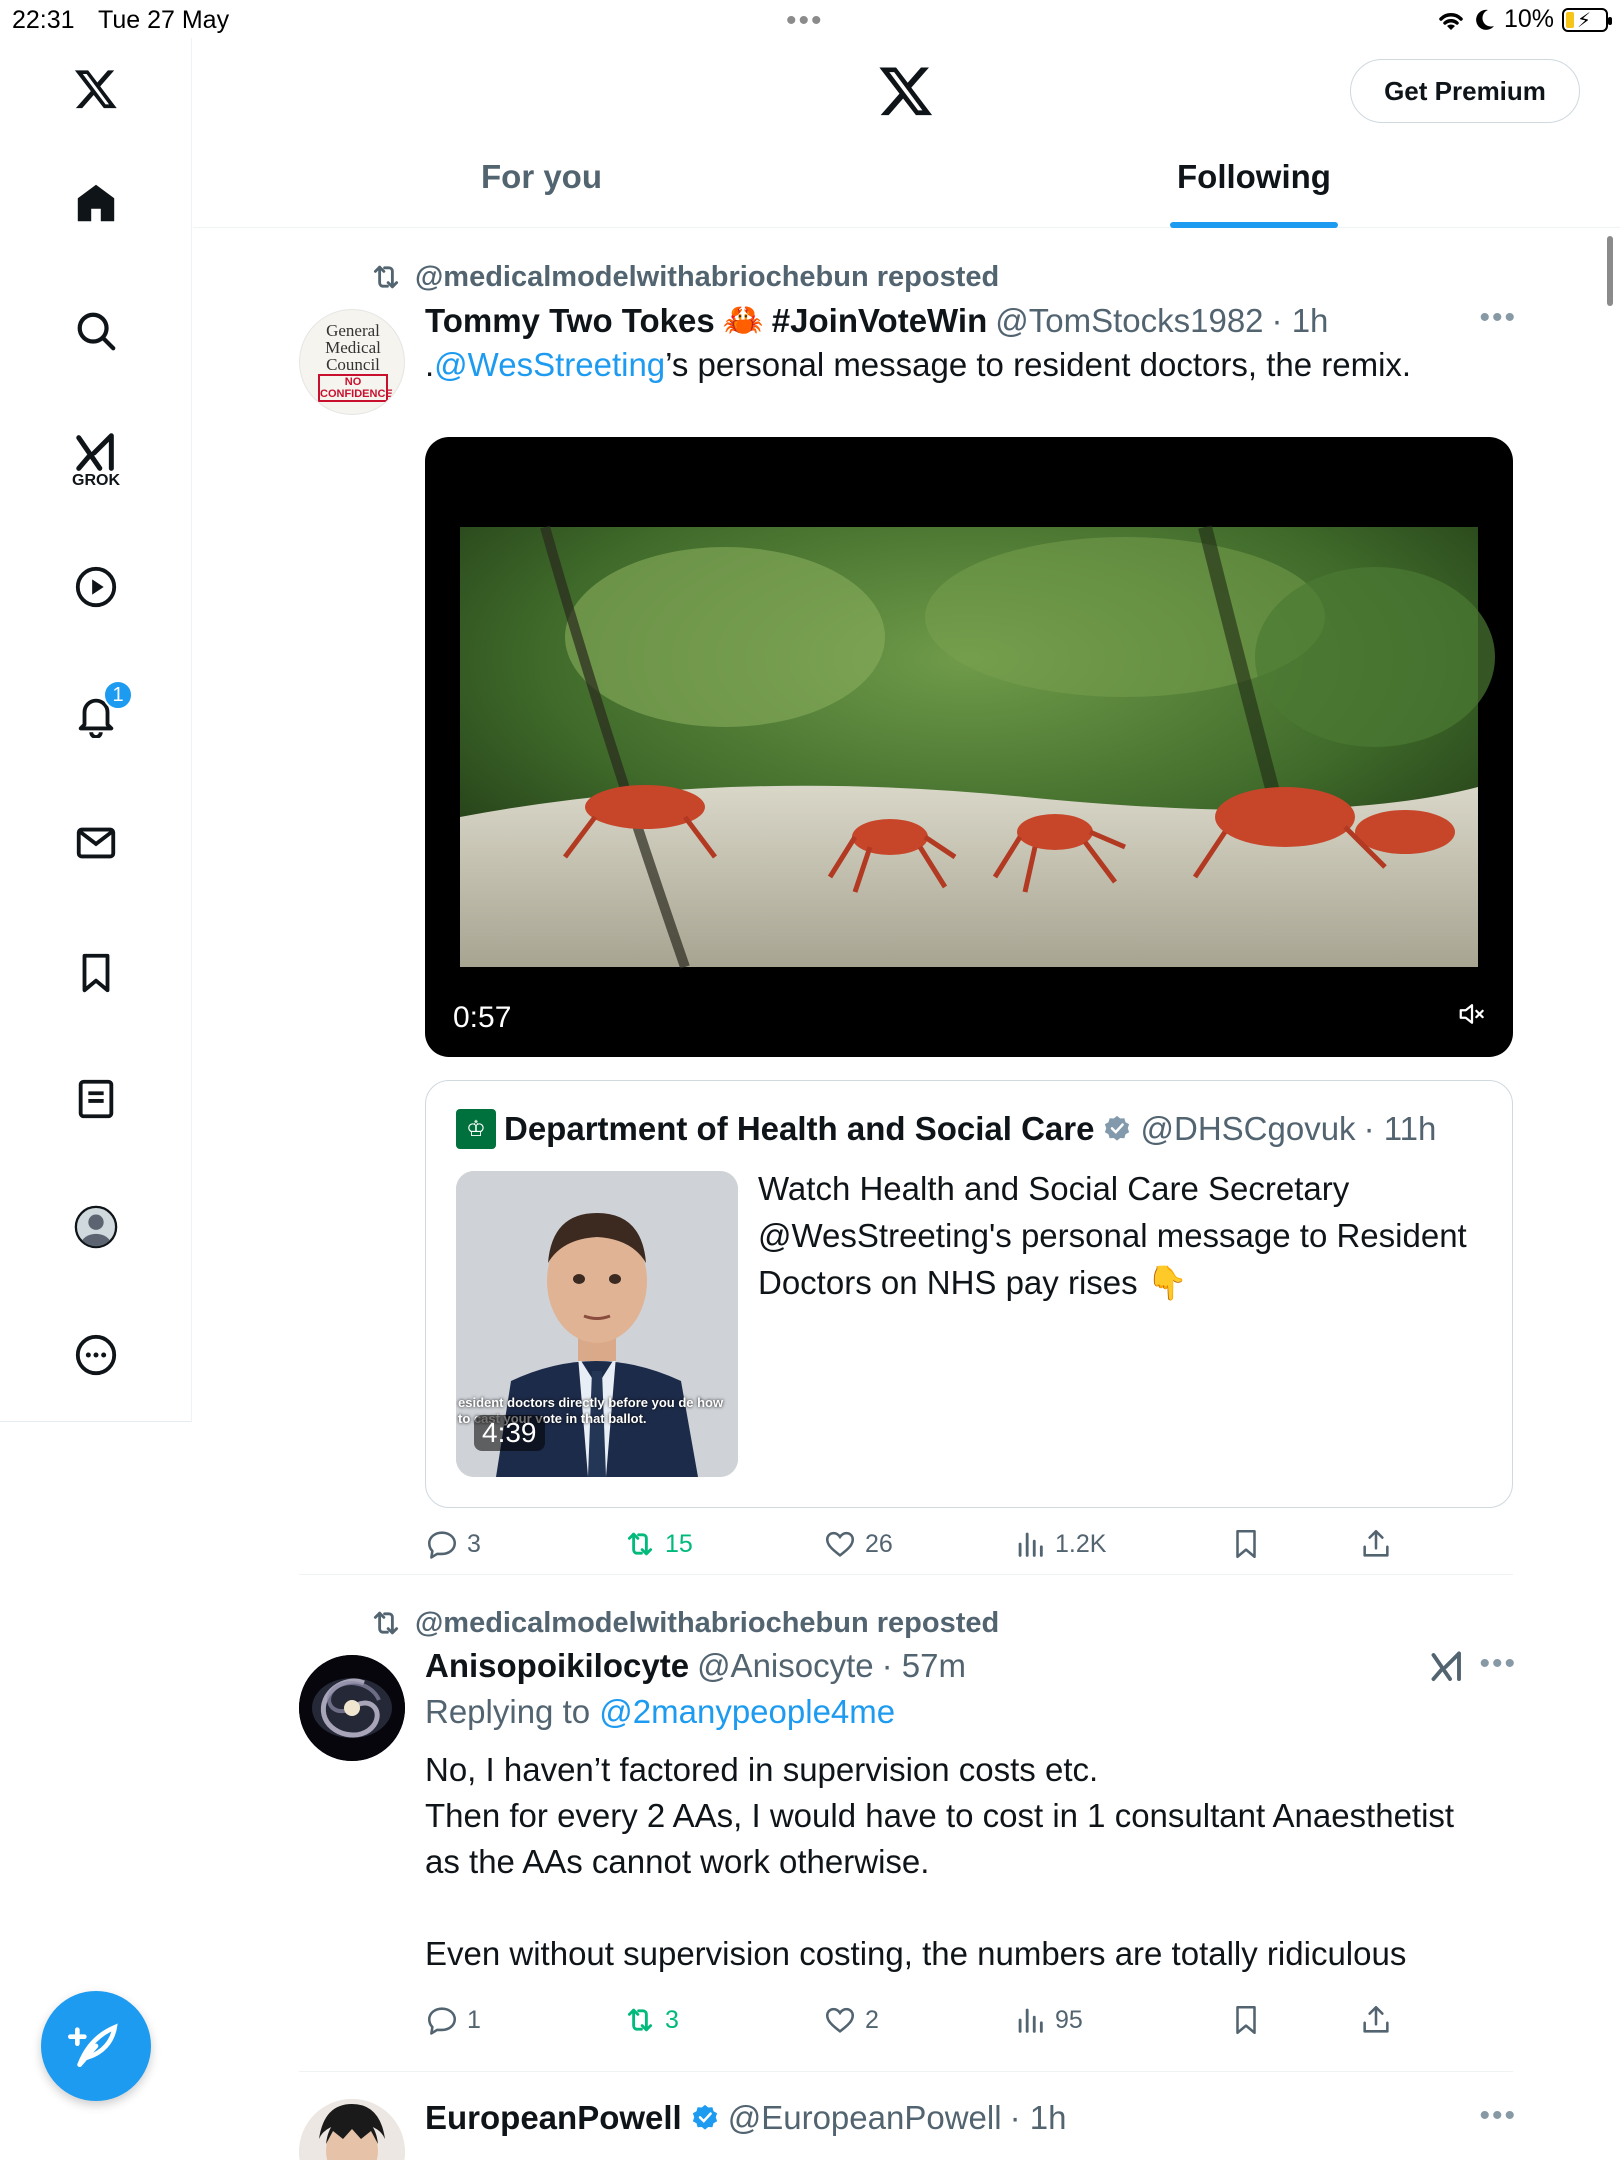 The image size is (1620, 2160). Describe the element at coordinates (1465, 91) in the screenshot. I see `get-premium-button: Get Premium` at that location.